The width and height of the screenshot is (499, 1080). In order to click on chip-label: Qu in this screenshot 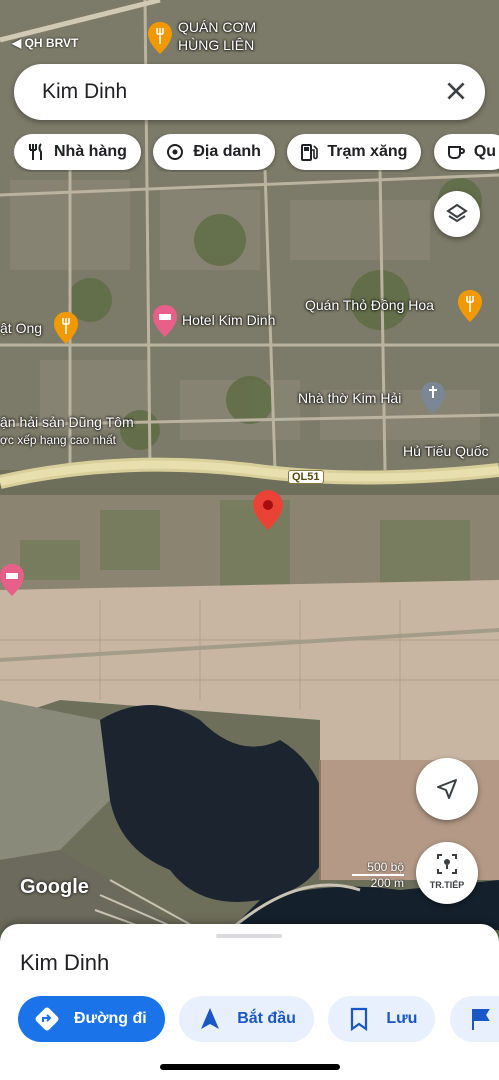, I will do `click(485, 151)`.